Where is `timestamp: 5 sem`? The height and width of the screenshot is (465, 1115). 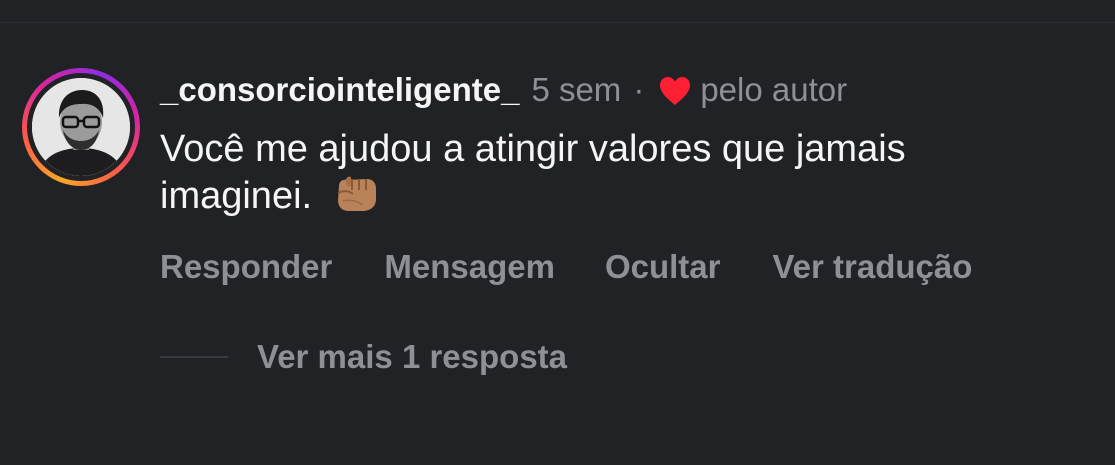 timestamp: 5 sem is located at coordinates (576, 89).